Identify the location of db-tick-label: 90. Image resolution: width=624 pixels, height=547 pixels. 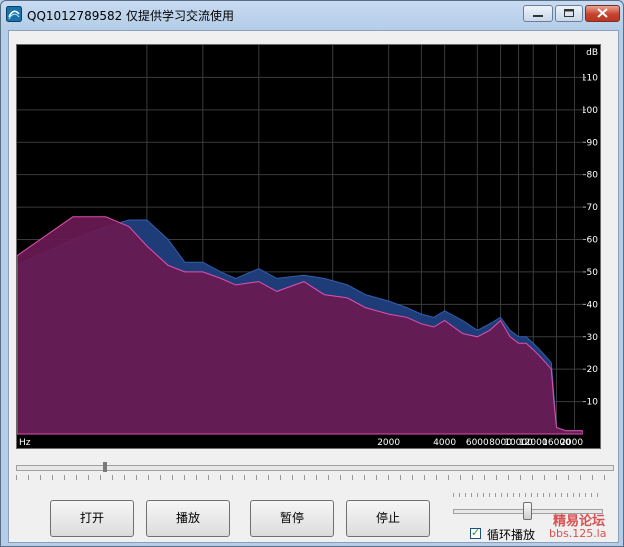
(593, 143).